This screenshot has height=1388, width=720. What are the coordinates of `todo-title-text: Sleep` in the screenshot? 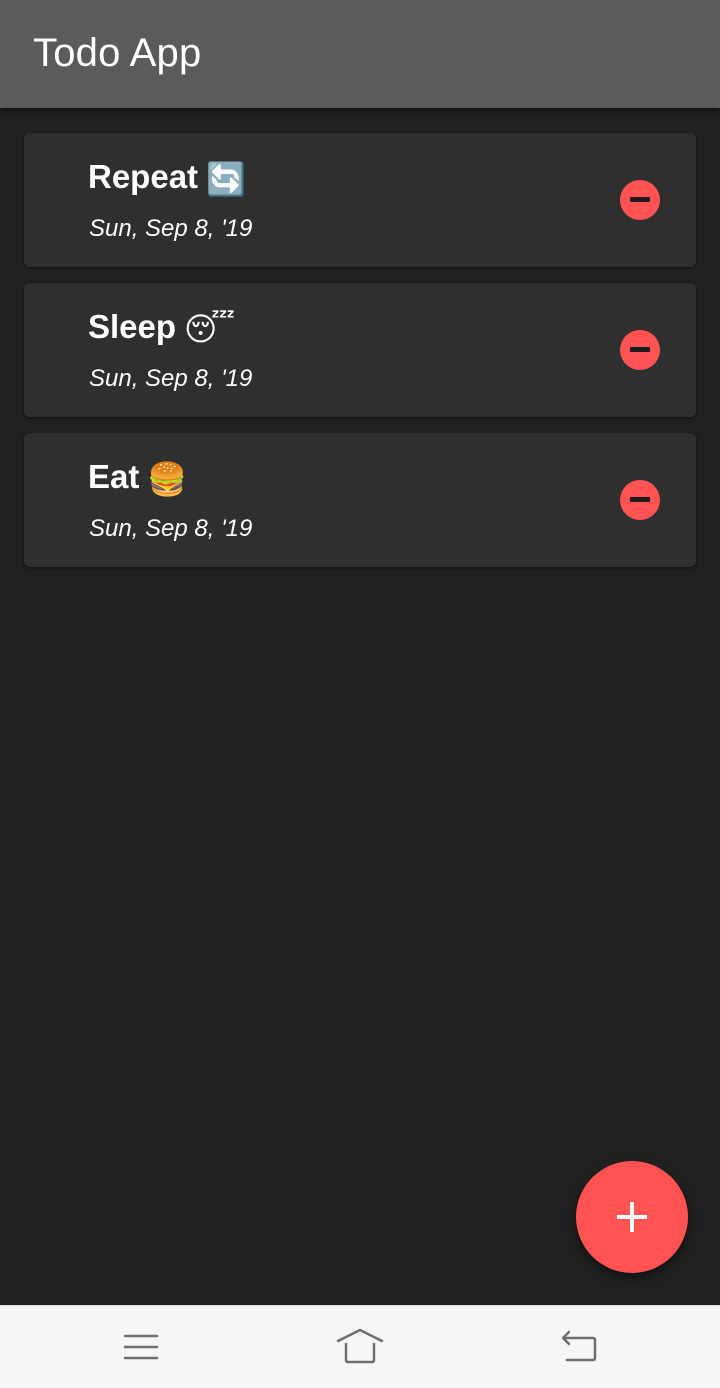 It's located at (132, 326).